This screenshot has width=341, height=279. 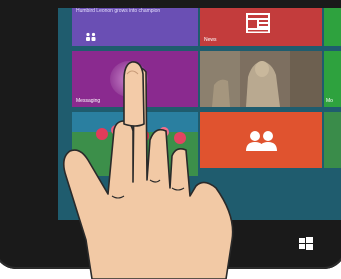 What do you see at coordinates (332, 79) in the screenshot?
I see `tile-green-mid: Mo` at bounding box center [332, 79].